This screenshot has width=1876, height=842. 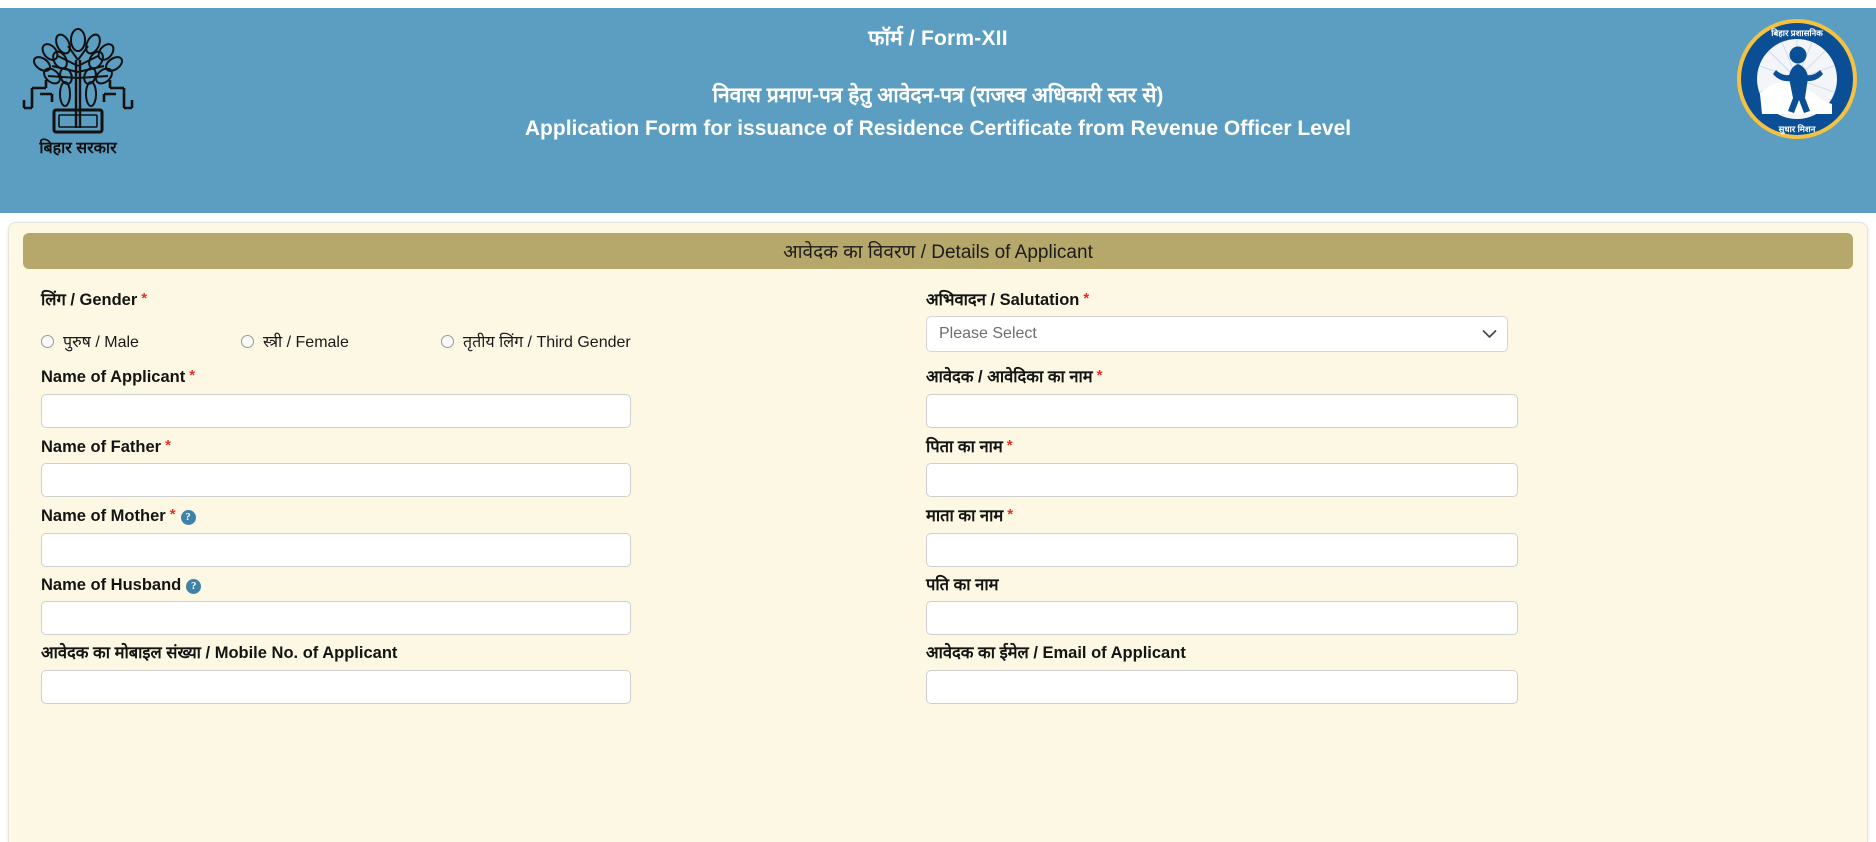 What do you see at coordinates (547, 343) in the screenshot?
I see `radio-third-gender-label: तृतीय लिंग / Third Gender` at bounding box center [547, 343].